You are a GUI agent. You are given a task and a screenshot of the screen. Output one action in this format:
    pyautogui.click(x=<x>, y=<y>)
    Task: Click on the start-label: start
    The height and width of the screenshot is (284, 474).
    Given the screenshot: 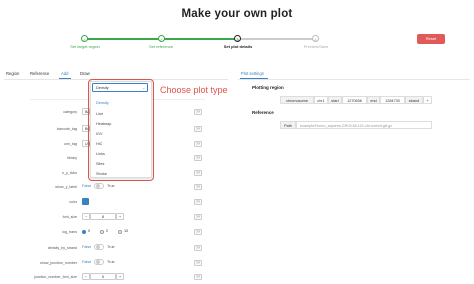 What is the action you would take?
    pyautogui.click(x=335, y=100)
    